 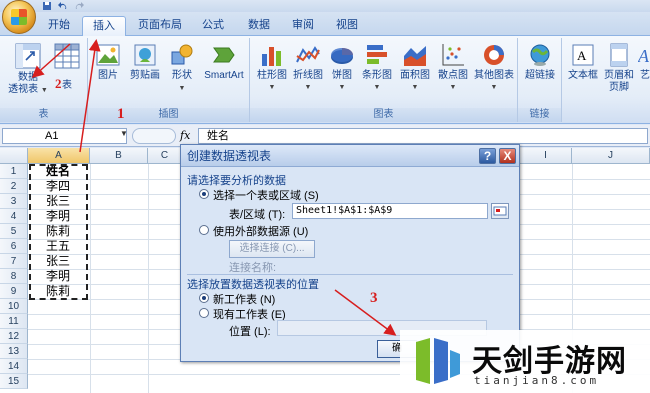 What do you see at coordinates (365, 312) in the screenshot?
I see `arrow-to-ok` at bounding box center [365, 312].